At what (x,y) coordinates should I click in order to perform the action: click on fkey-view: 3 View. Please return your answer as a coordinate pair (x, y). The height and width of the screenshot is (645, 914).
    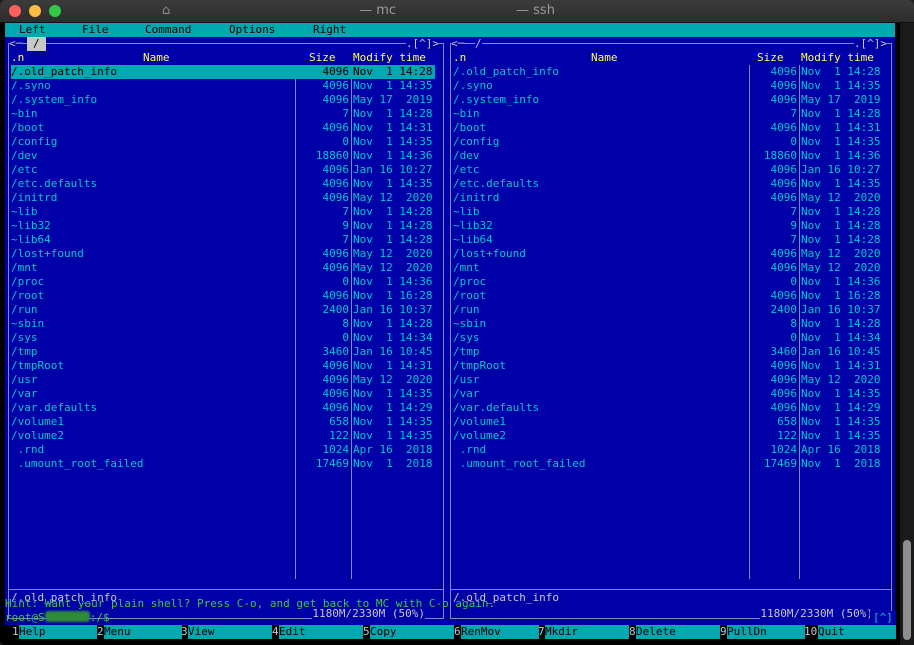
    Looking at the image, I should click on (226, 632).